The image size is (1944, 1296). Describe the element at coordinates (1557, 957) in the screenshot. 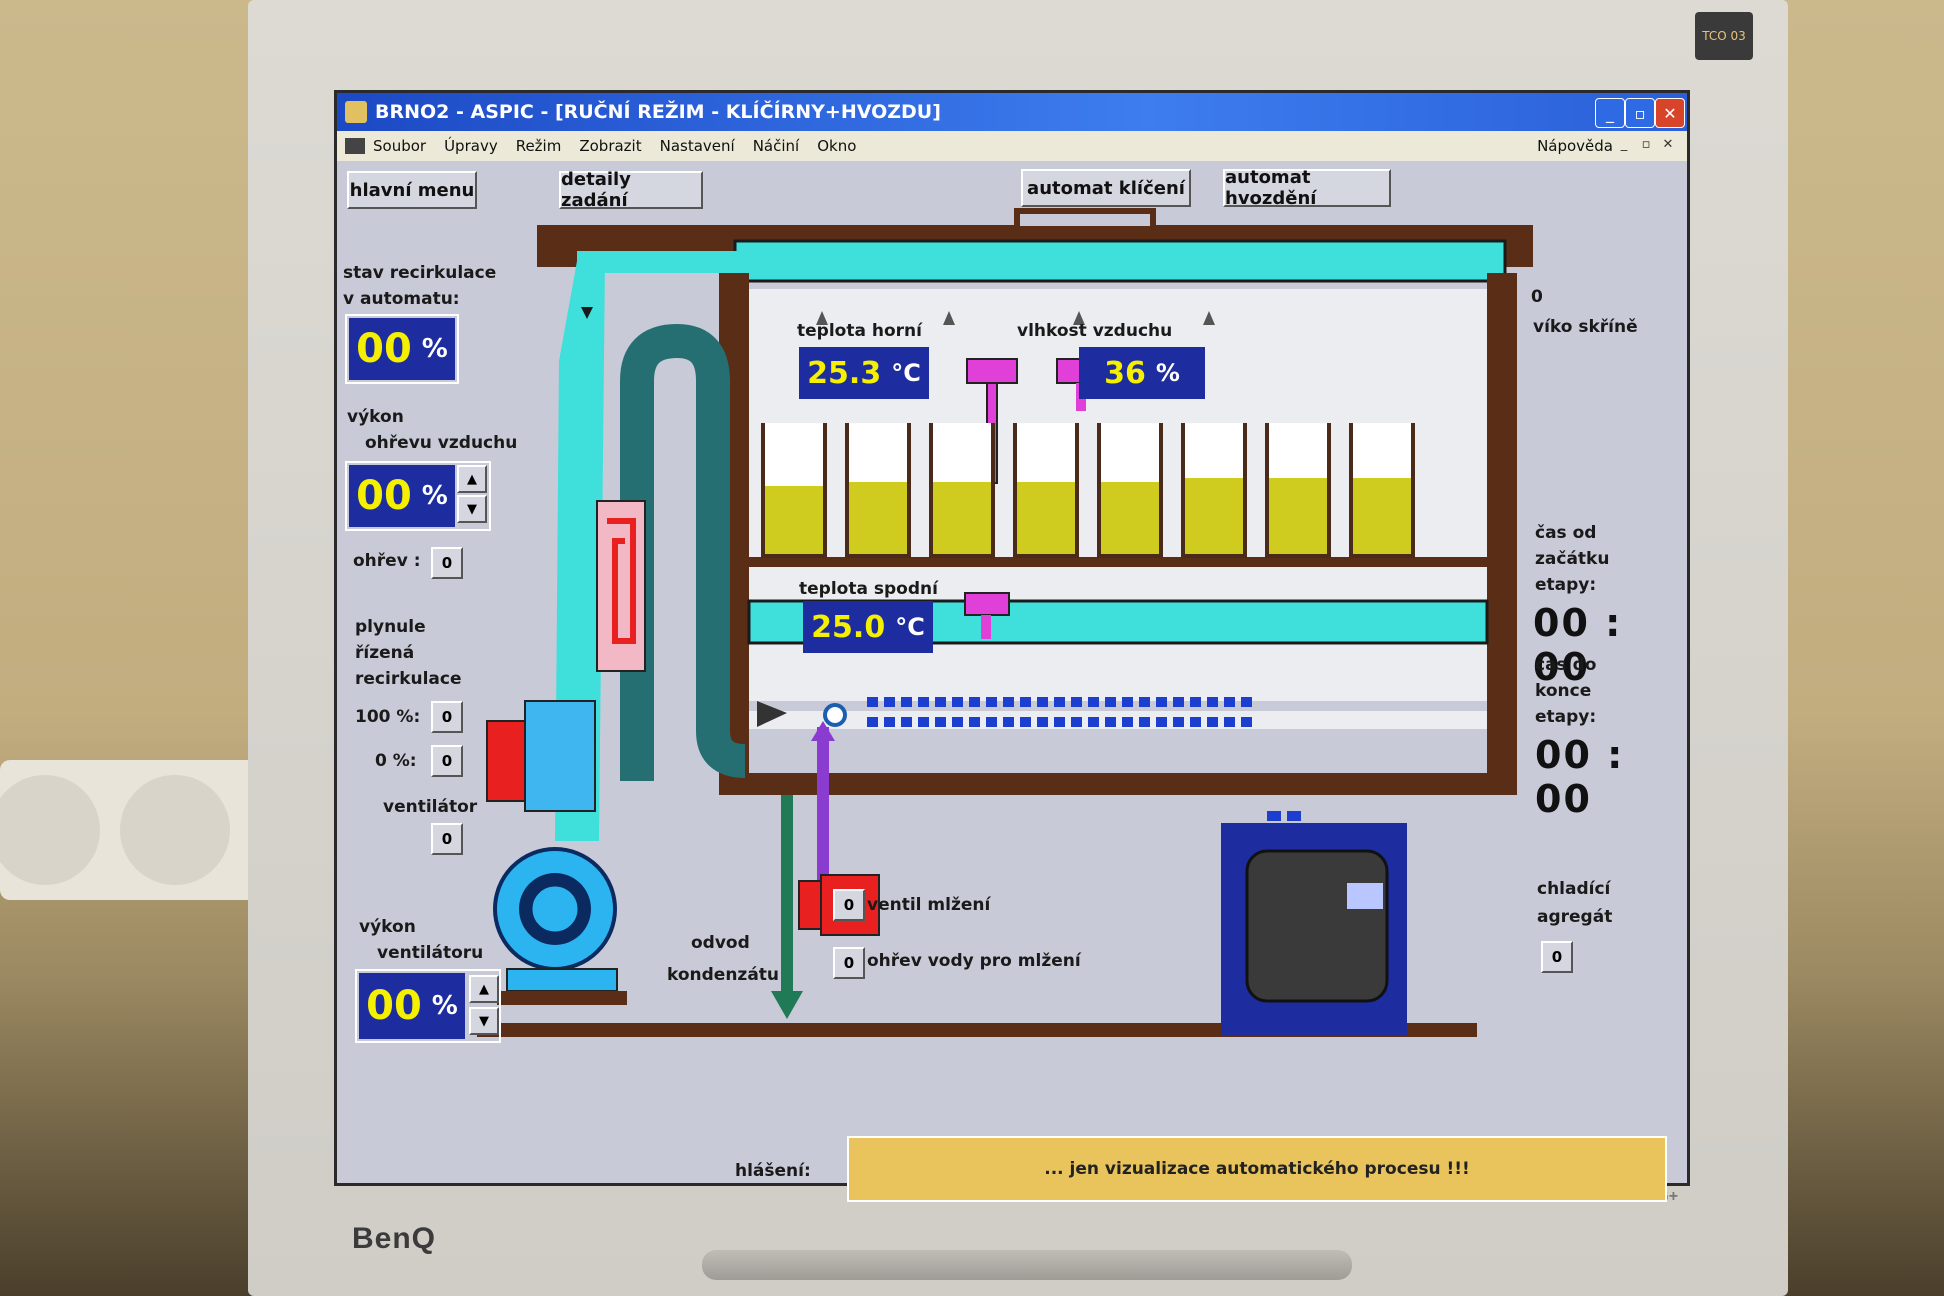

I see `chiller-toggle: 0` at that location.